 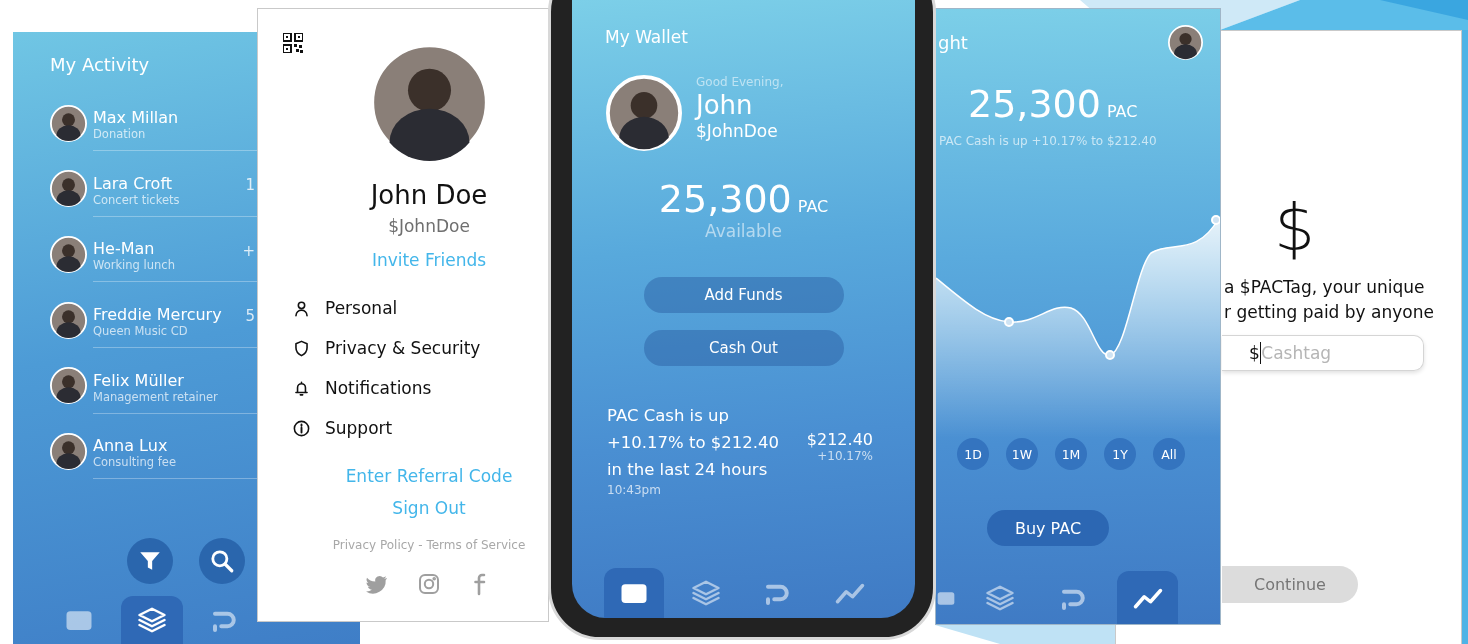 I want to click on activity-item: Anna Lux Consulting fee, so click(x=135, y=451).